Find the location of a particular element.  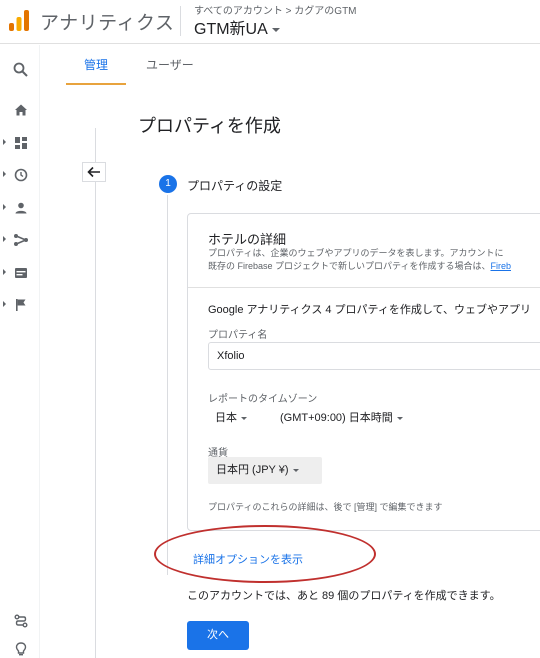

property-name-label: プロパティ名 is located at coordinates (238, 335).